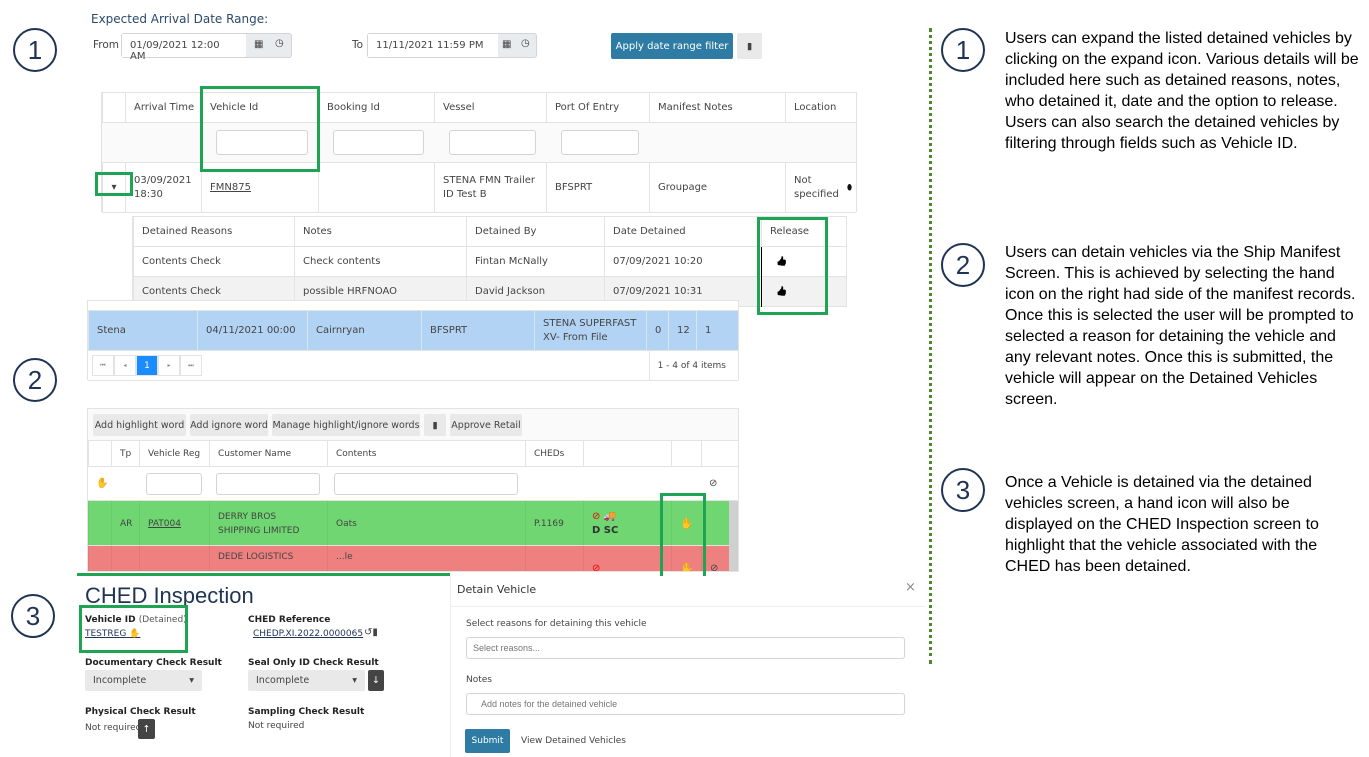 This screenshot has height=757, width=1369. I want to click on column-header: Customer Name, so click(268, 454).